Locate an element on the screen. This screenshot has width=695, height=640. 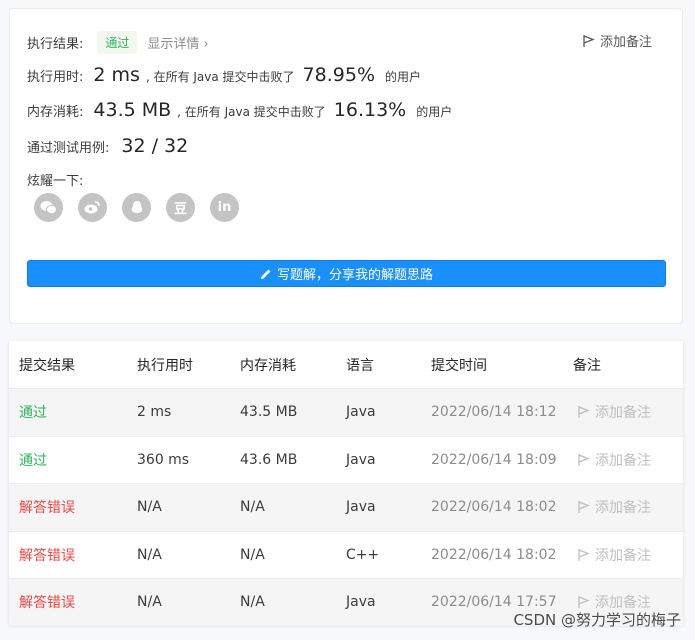
memory-percentile: 16.13% is located at coordinates (370, 110).